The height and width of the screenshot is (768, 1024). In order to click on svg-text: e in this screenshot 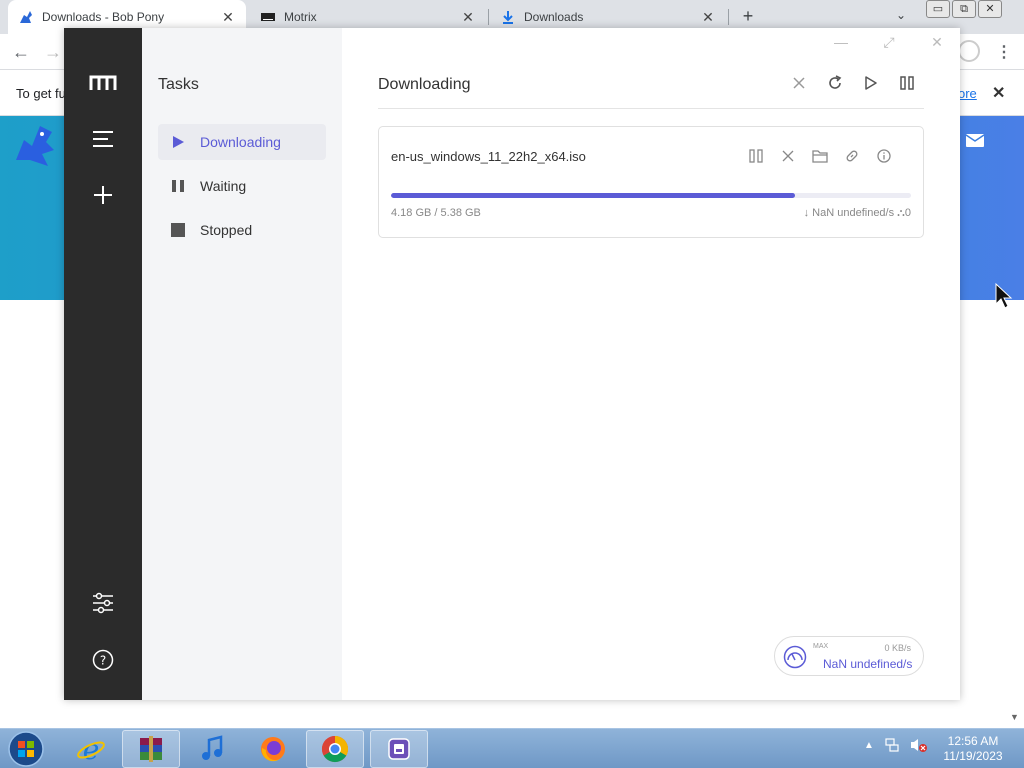, I will do `click(91, 749)`.